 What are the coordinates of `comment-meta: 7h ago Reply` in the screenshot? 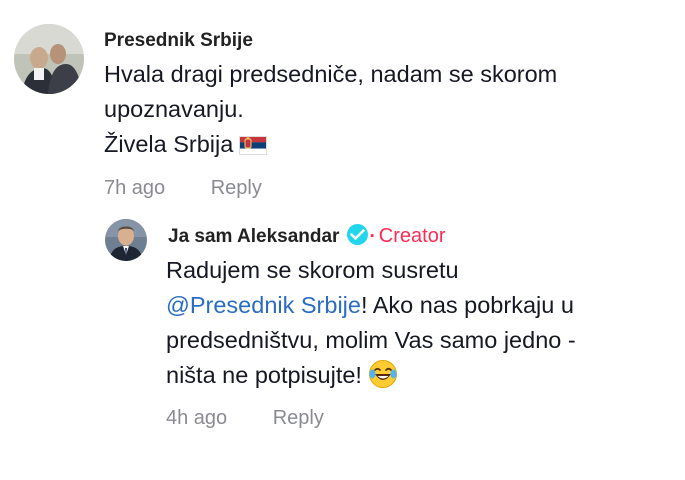 It's located at (183, 188).